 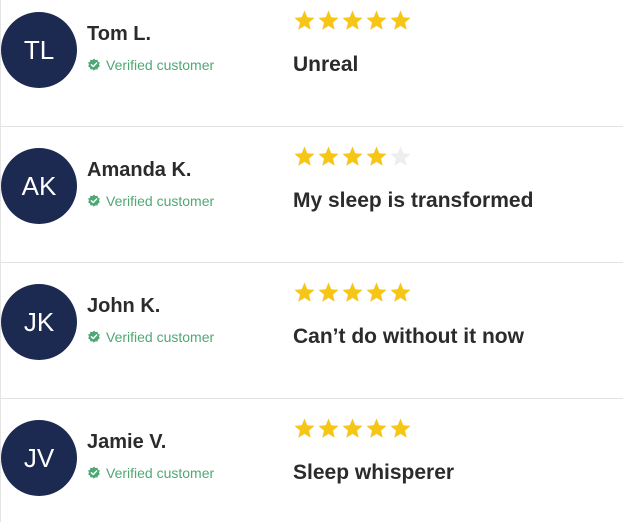 I want to click on reviewer-name: Tom L., so click(x=119, y=34).